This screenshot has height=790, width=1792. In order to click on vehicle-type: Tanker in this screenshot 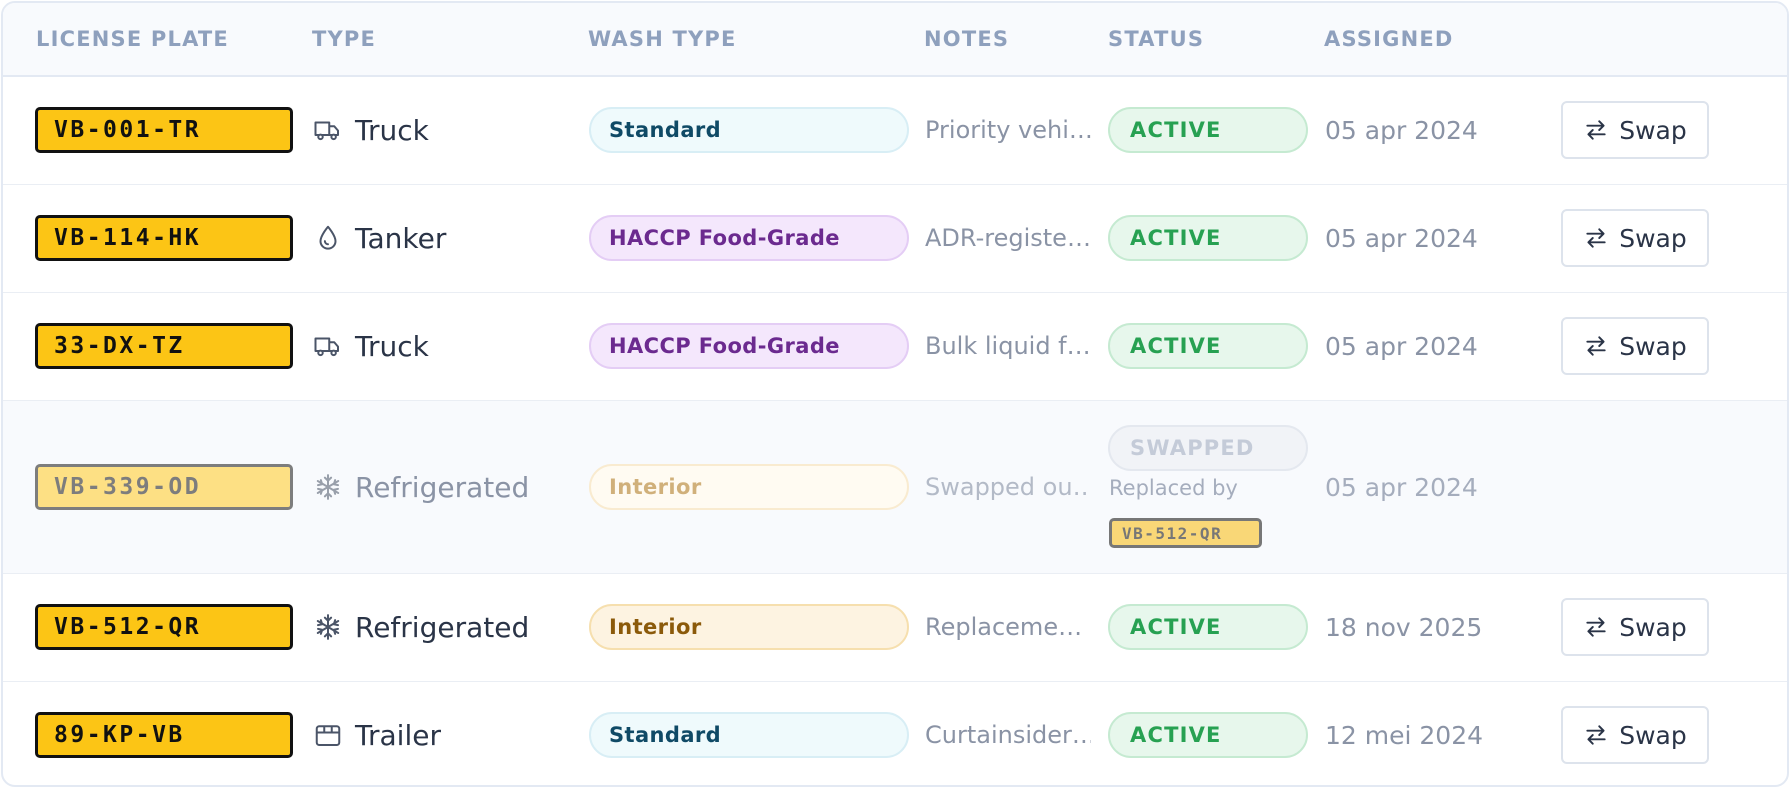, I will do `click(379, 238)`.